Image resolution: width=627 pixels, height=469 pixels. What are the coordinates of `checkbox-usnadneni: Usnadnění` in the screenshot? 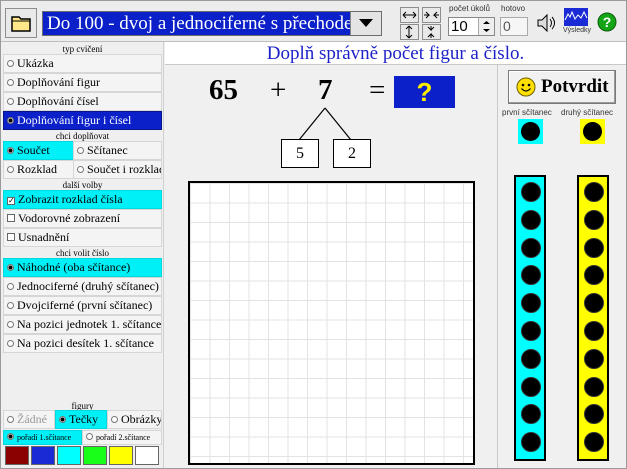 It's located at (82, 237).